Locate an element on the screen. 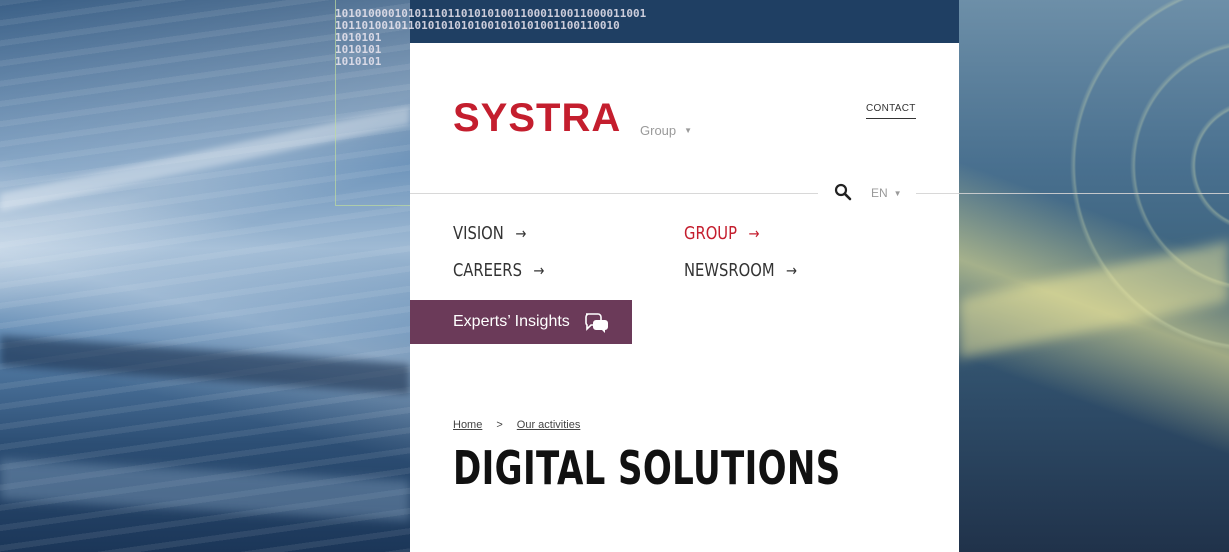 This screenshot has height=552, width=1229. nav-item-label: VISION is located at coordinates (478, 233).